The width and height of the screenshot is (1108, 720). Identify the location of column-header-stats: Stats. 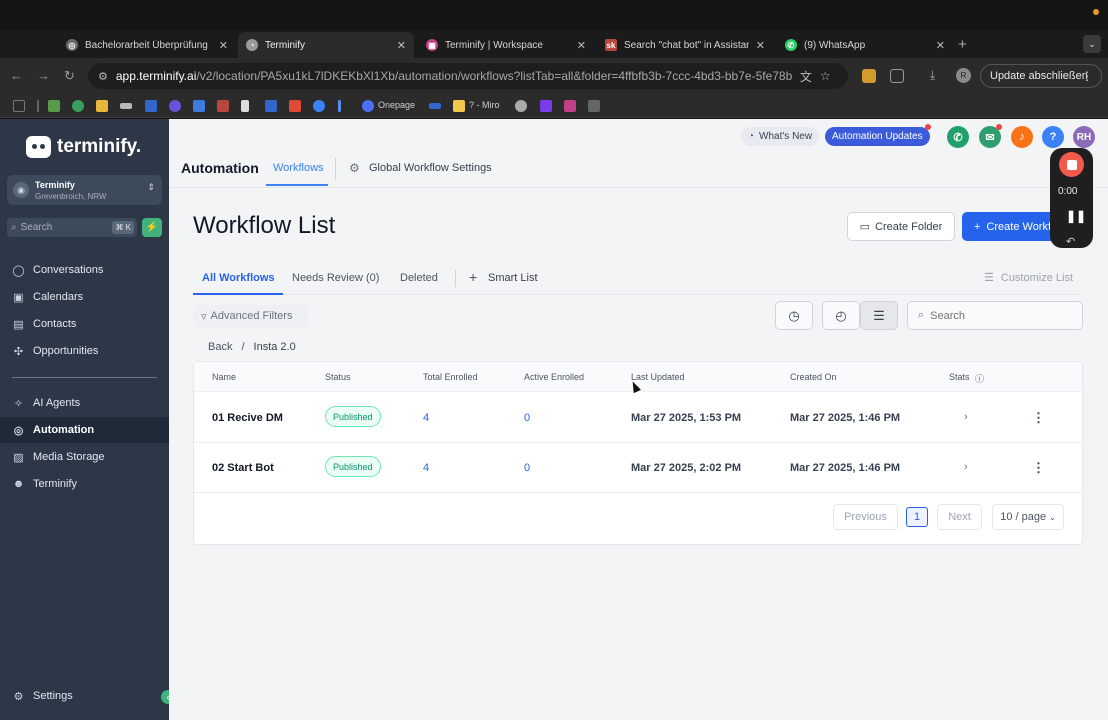
(959, 377).